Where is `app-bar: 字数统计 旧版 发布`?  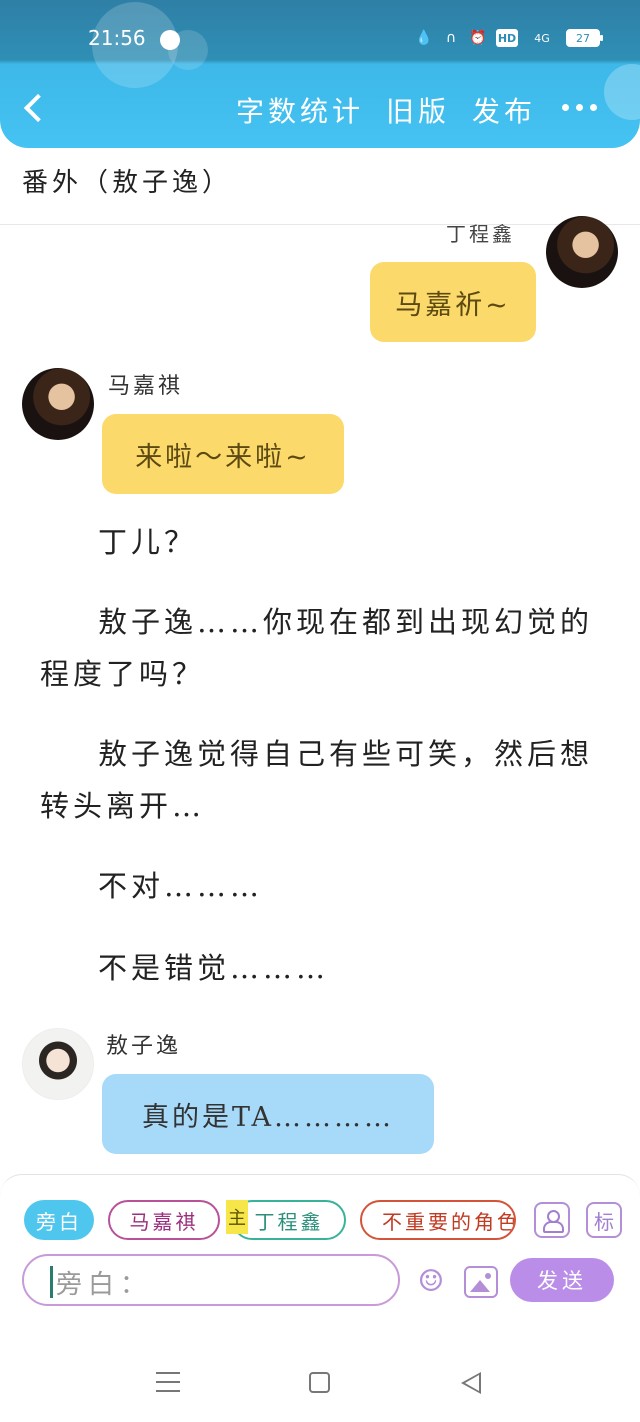
app-bar: 字数统计 旧版 发布 is located at coordinates (320, 106).